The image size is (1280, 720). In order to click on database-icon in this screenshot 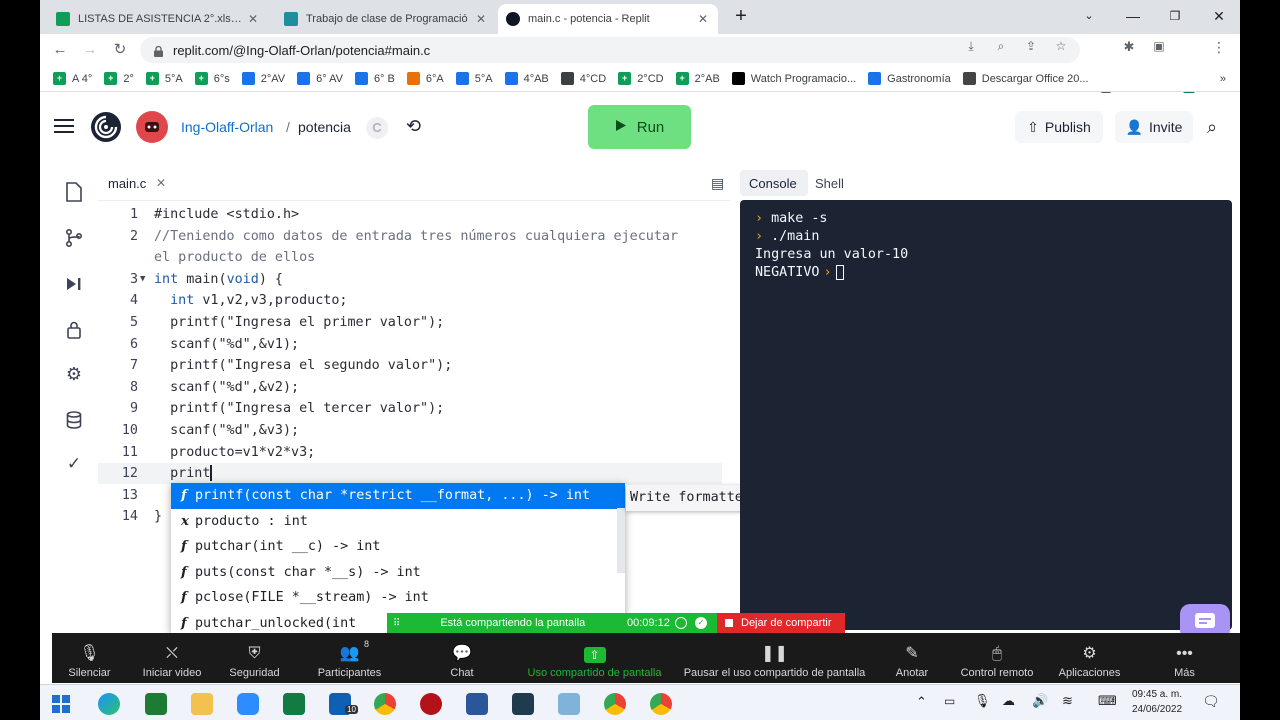, I will do `click(74, 420)`.